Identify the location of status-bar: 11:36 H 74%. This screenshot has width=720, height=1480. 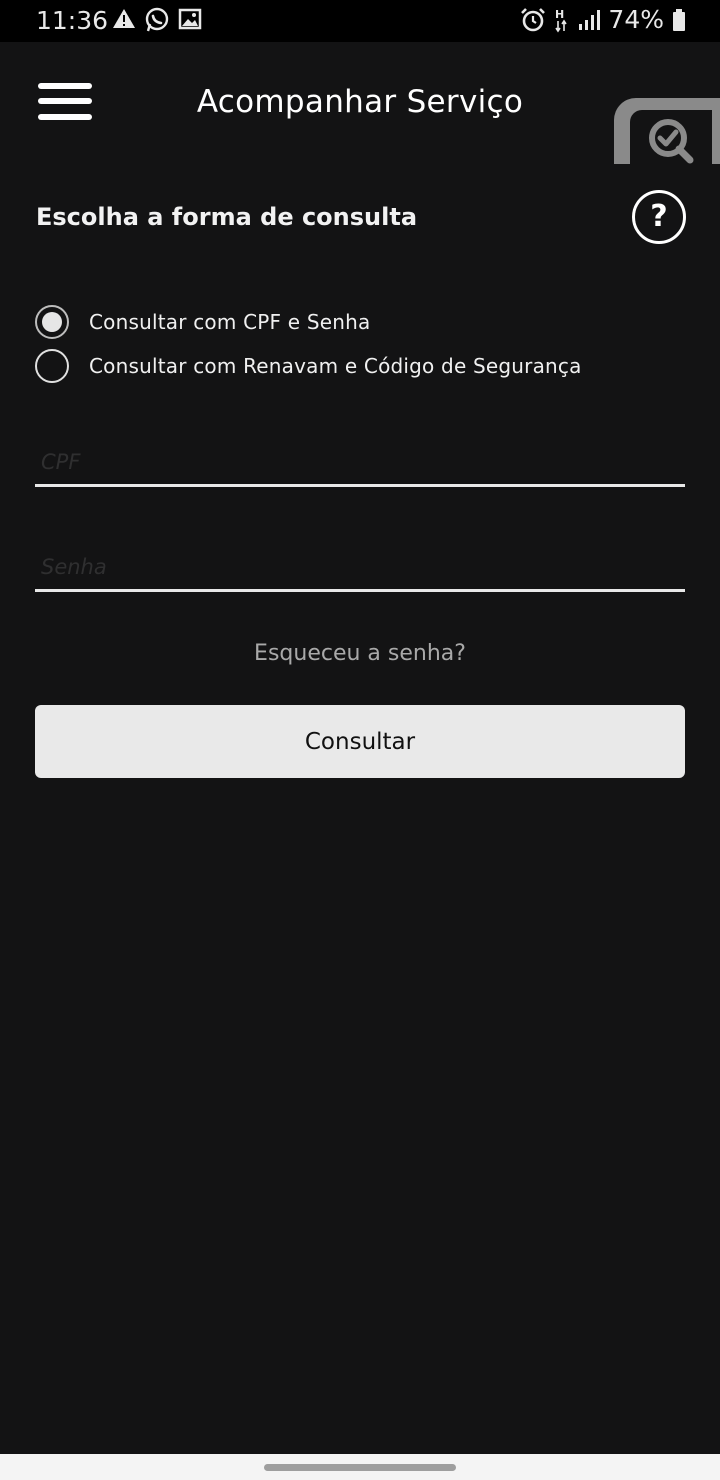
(360, 21).